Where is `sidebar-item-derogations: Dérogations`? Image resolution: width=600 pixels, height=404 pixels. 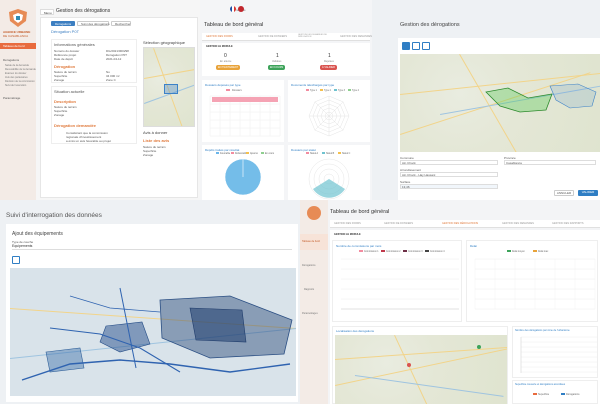
sidebar-item-derogations: Dérogations is located at coordinates (18, 60).